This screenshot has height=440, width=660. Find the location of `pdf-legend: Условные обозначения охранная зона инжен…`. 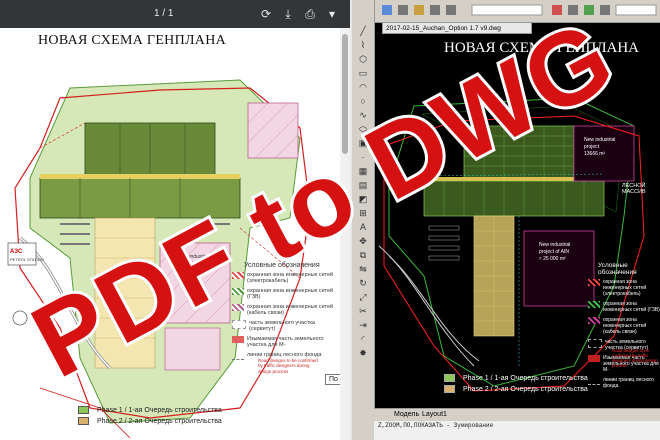

pdf-legend: Условные обозначения охранная зона инжен… is located at coordinates (287, 313).